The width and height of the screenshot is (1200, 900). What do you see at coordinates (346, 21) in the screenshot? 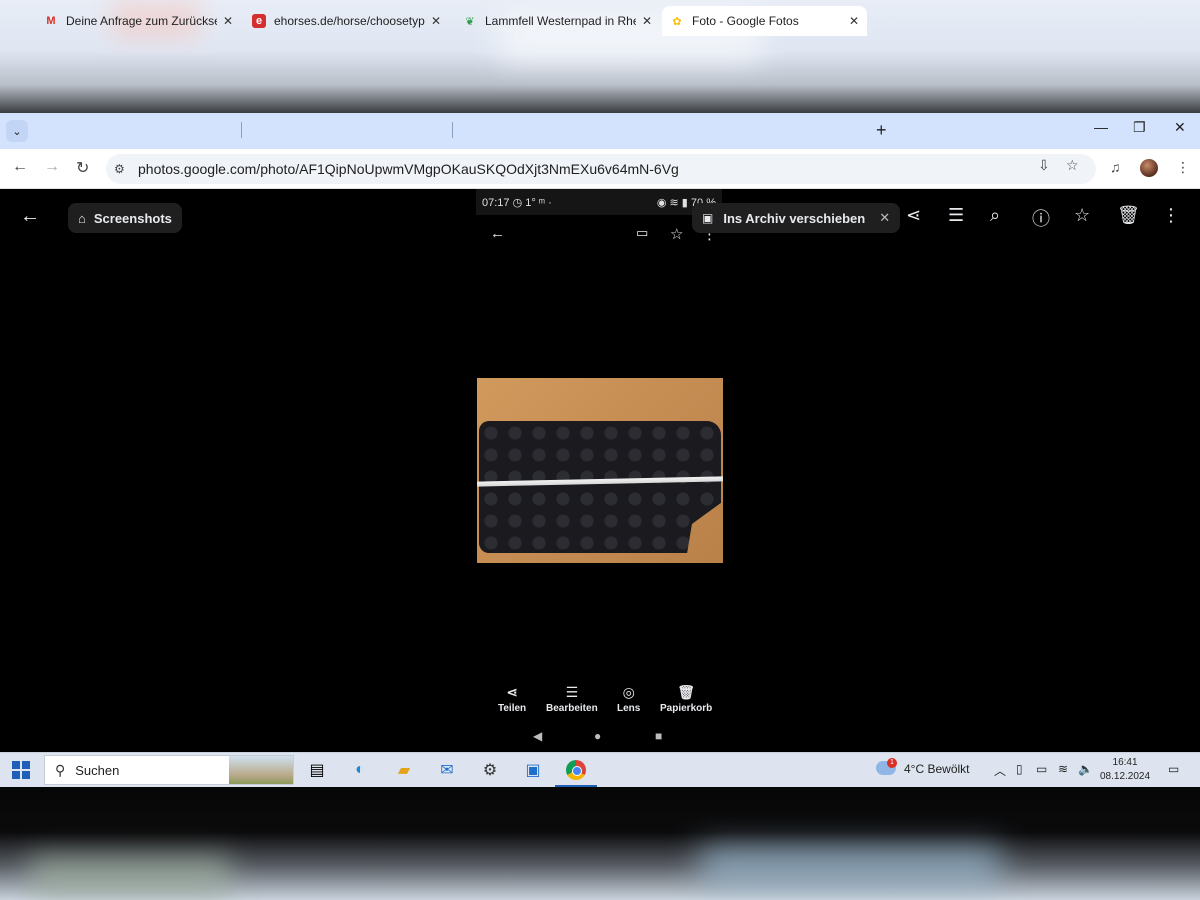
I see `tab-ehorses: e ehorses.de/horse/choosetype ✕` at bounding box center [346, 21].